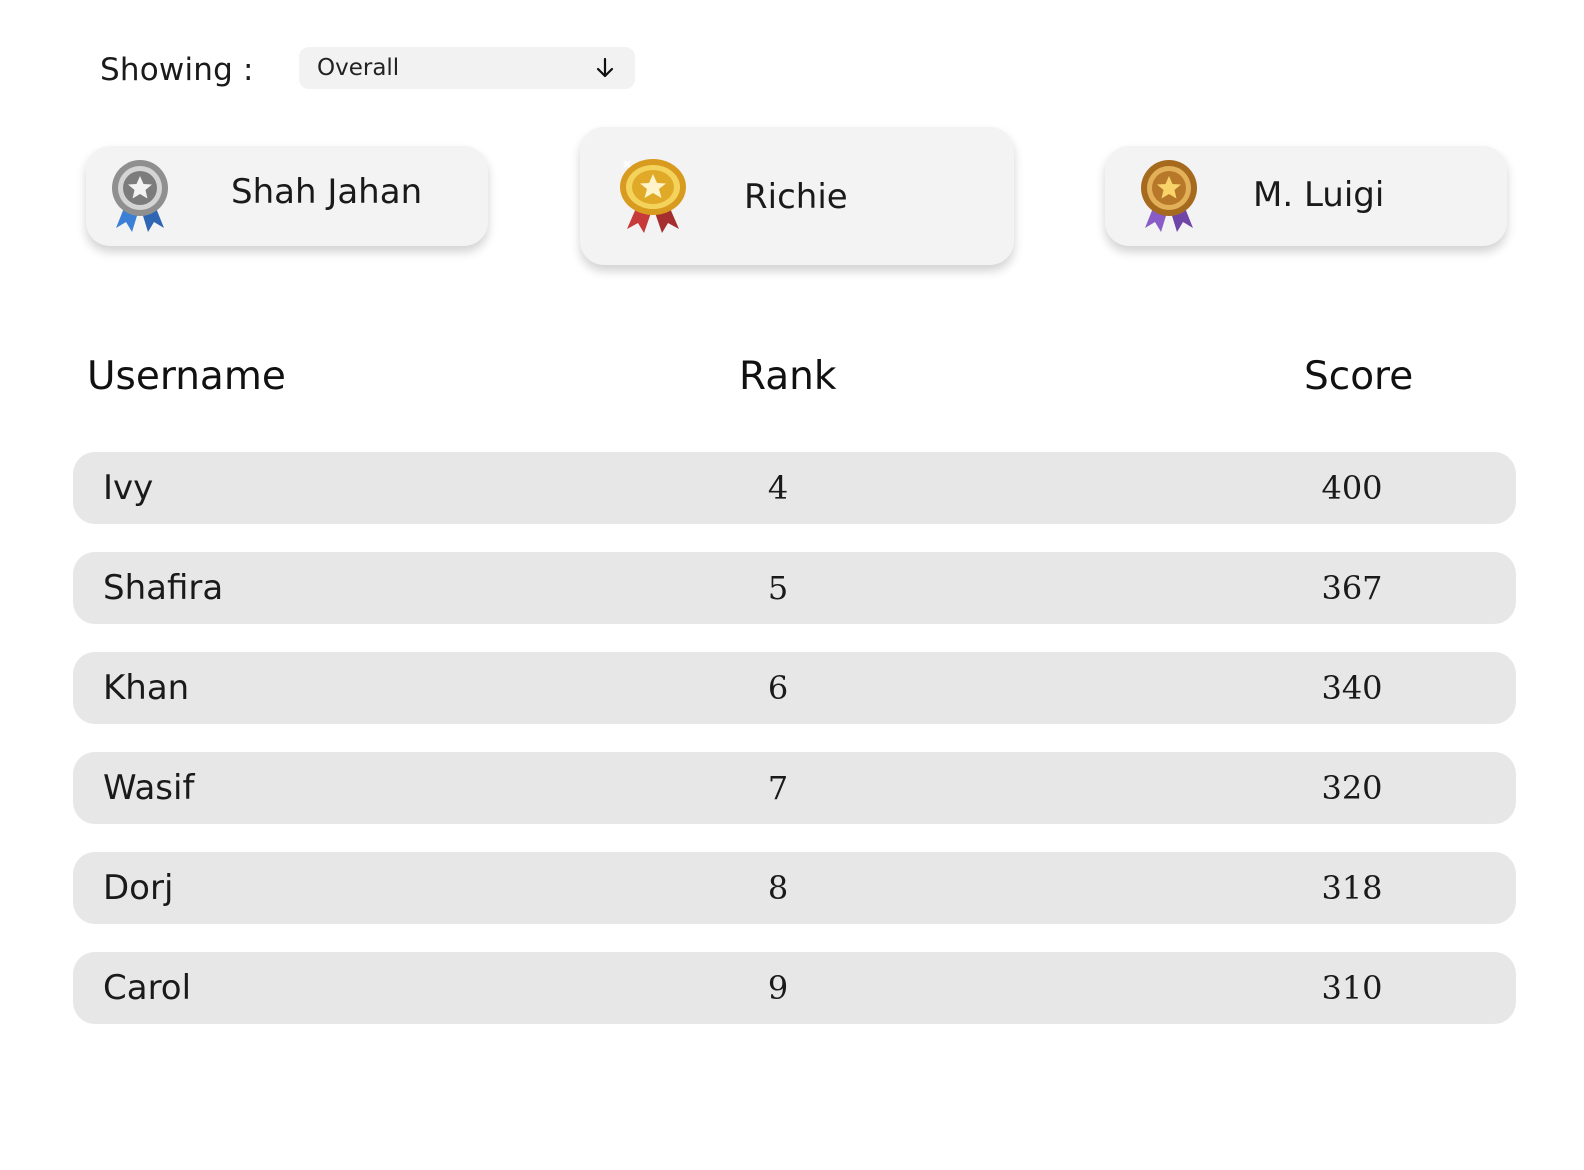 This screenshot has width=1584, height=1170. What do you see at coordinates (1352, 688) in the screenshot?
I see `row-score: 340` at bounding box center [1352, 688].